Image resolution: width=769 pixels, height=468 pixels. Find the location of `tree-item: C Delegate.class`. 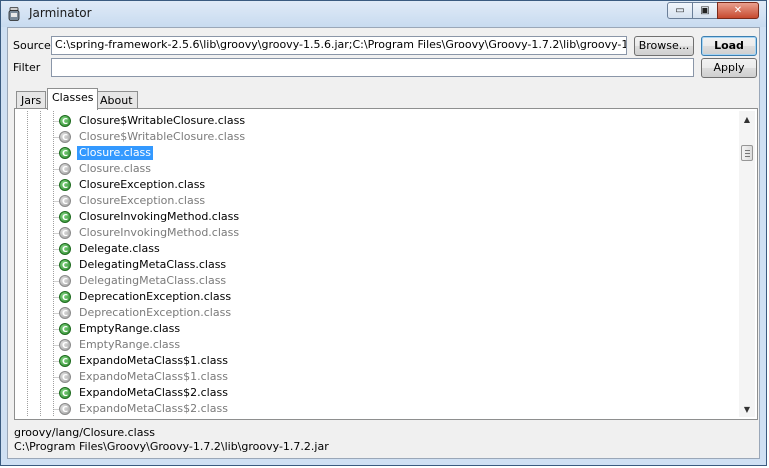

tree-item: C Delegate.class is located at coordinates (110, 249).